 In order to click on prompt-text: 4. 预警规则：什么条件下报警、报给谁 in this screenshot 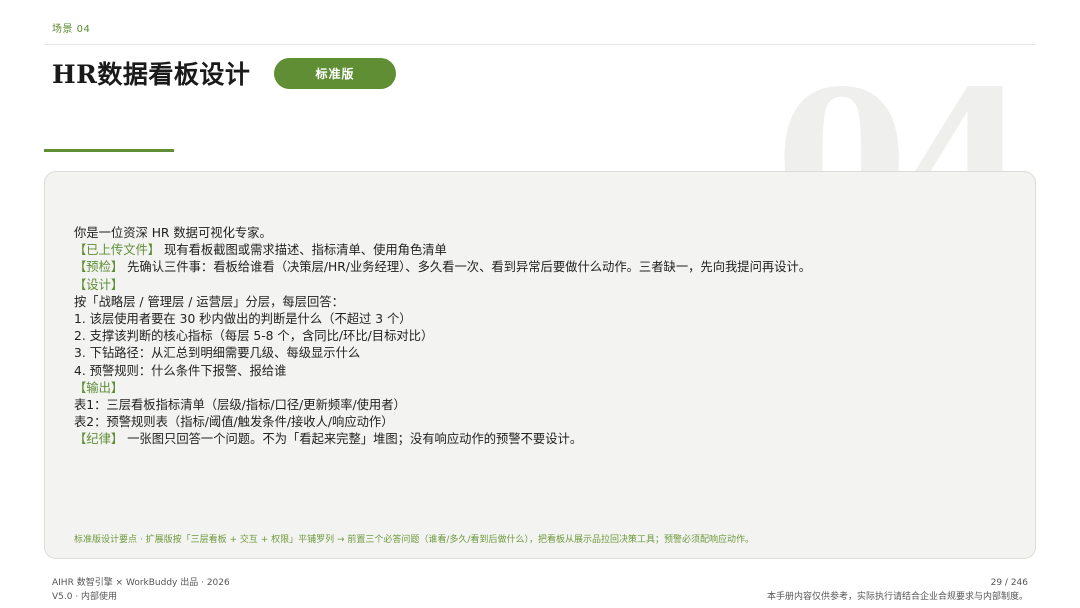, I will do `click(180, 370)`.